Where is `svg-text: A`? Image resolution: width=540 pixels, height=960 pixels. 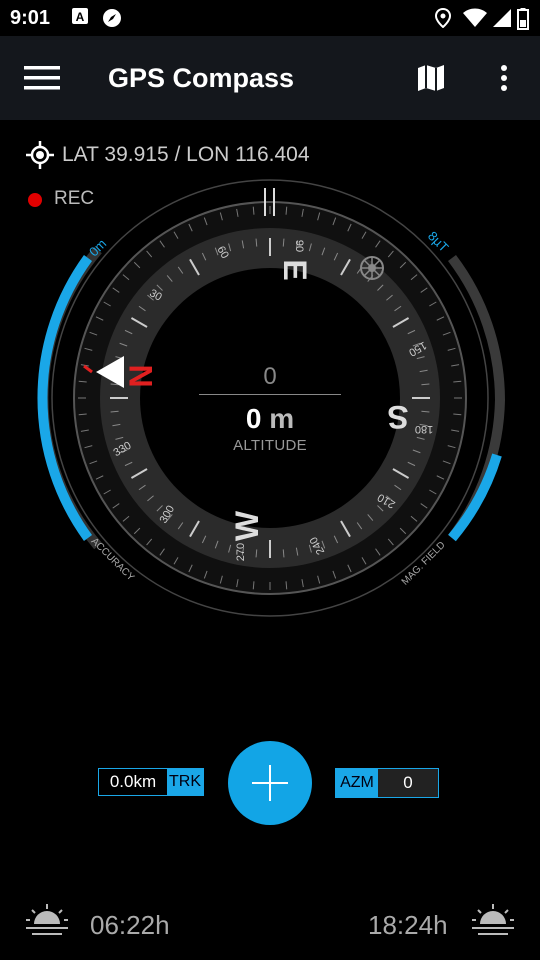
svg-text: A is located at coordinates (80, 17).